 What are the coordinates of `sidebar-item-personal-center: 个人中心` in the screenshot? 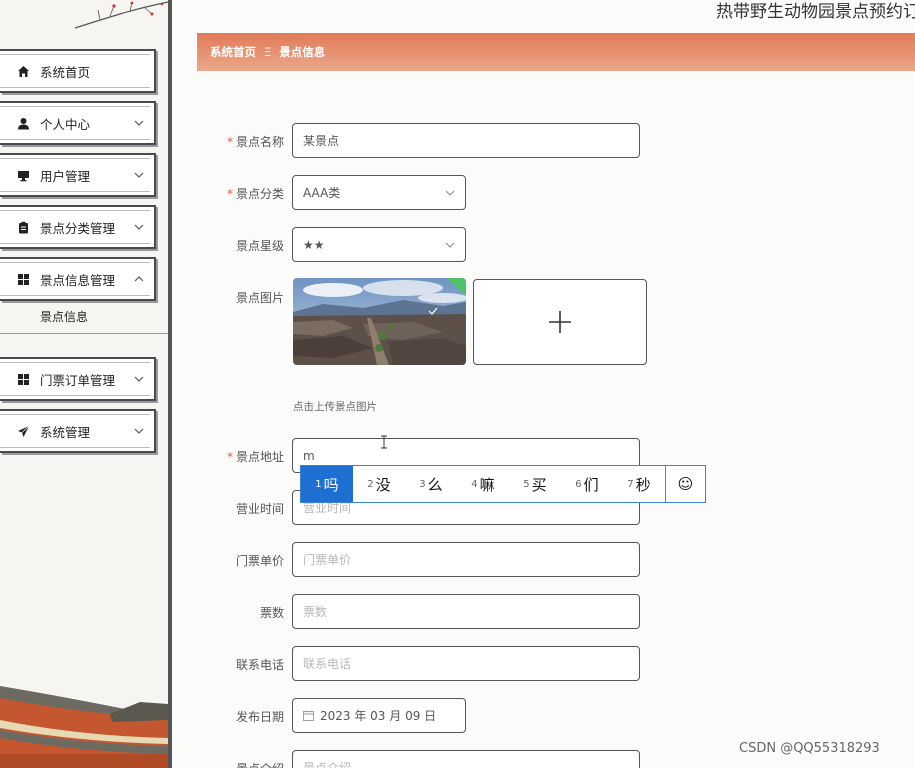 It's located at (78, 123).